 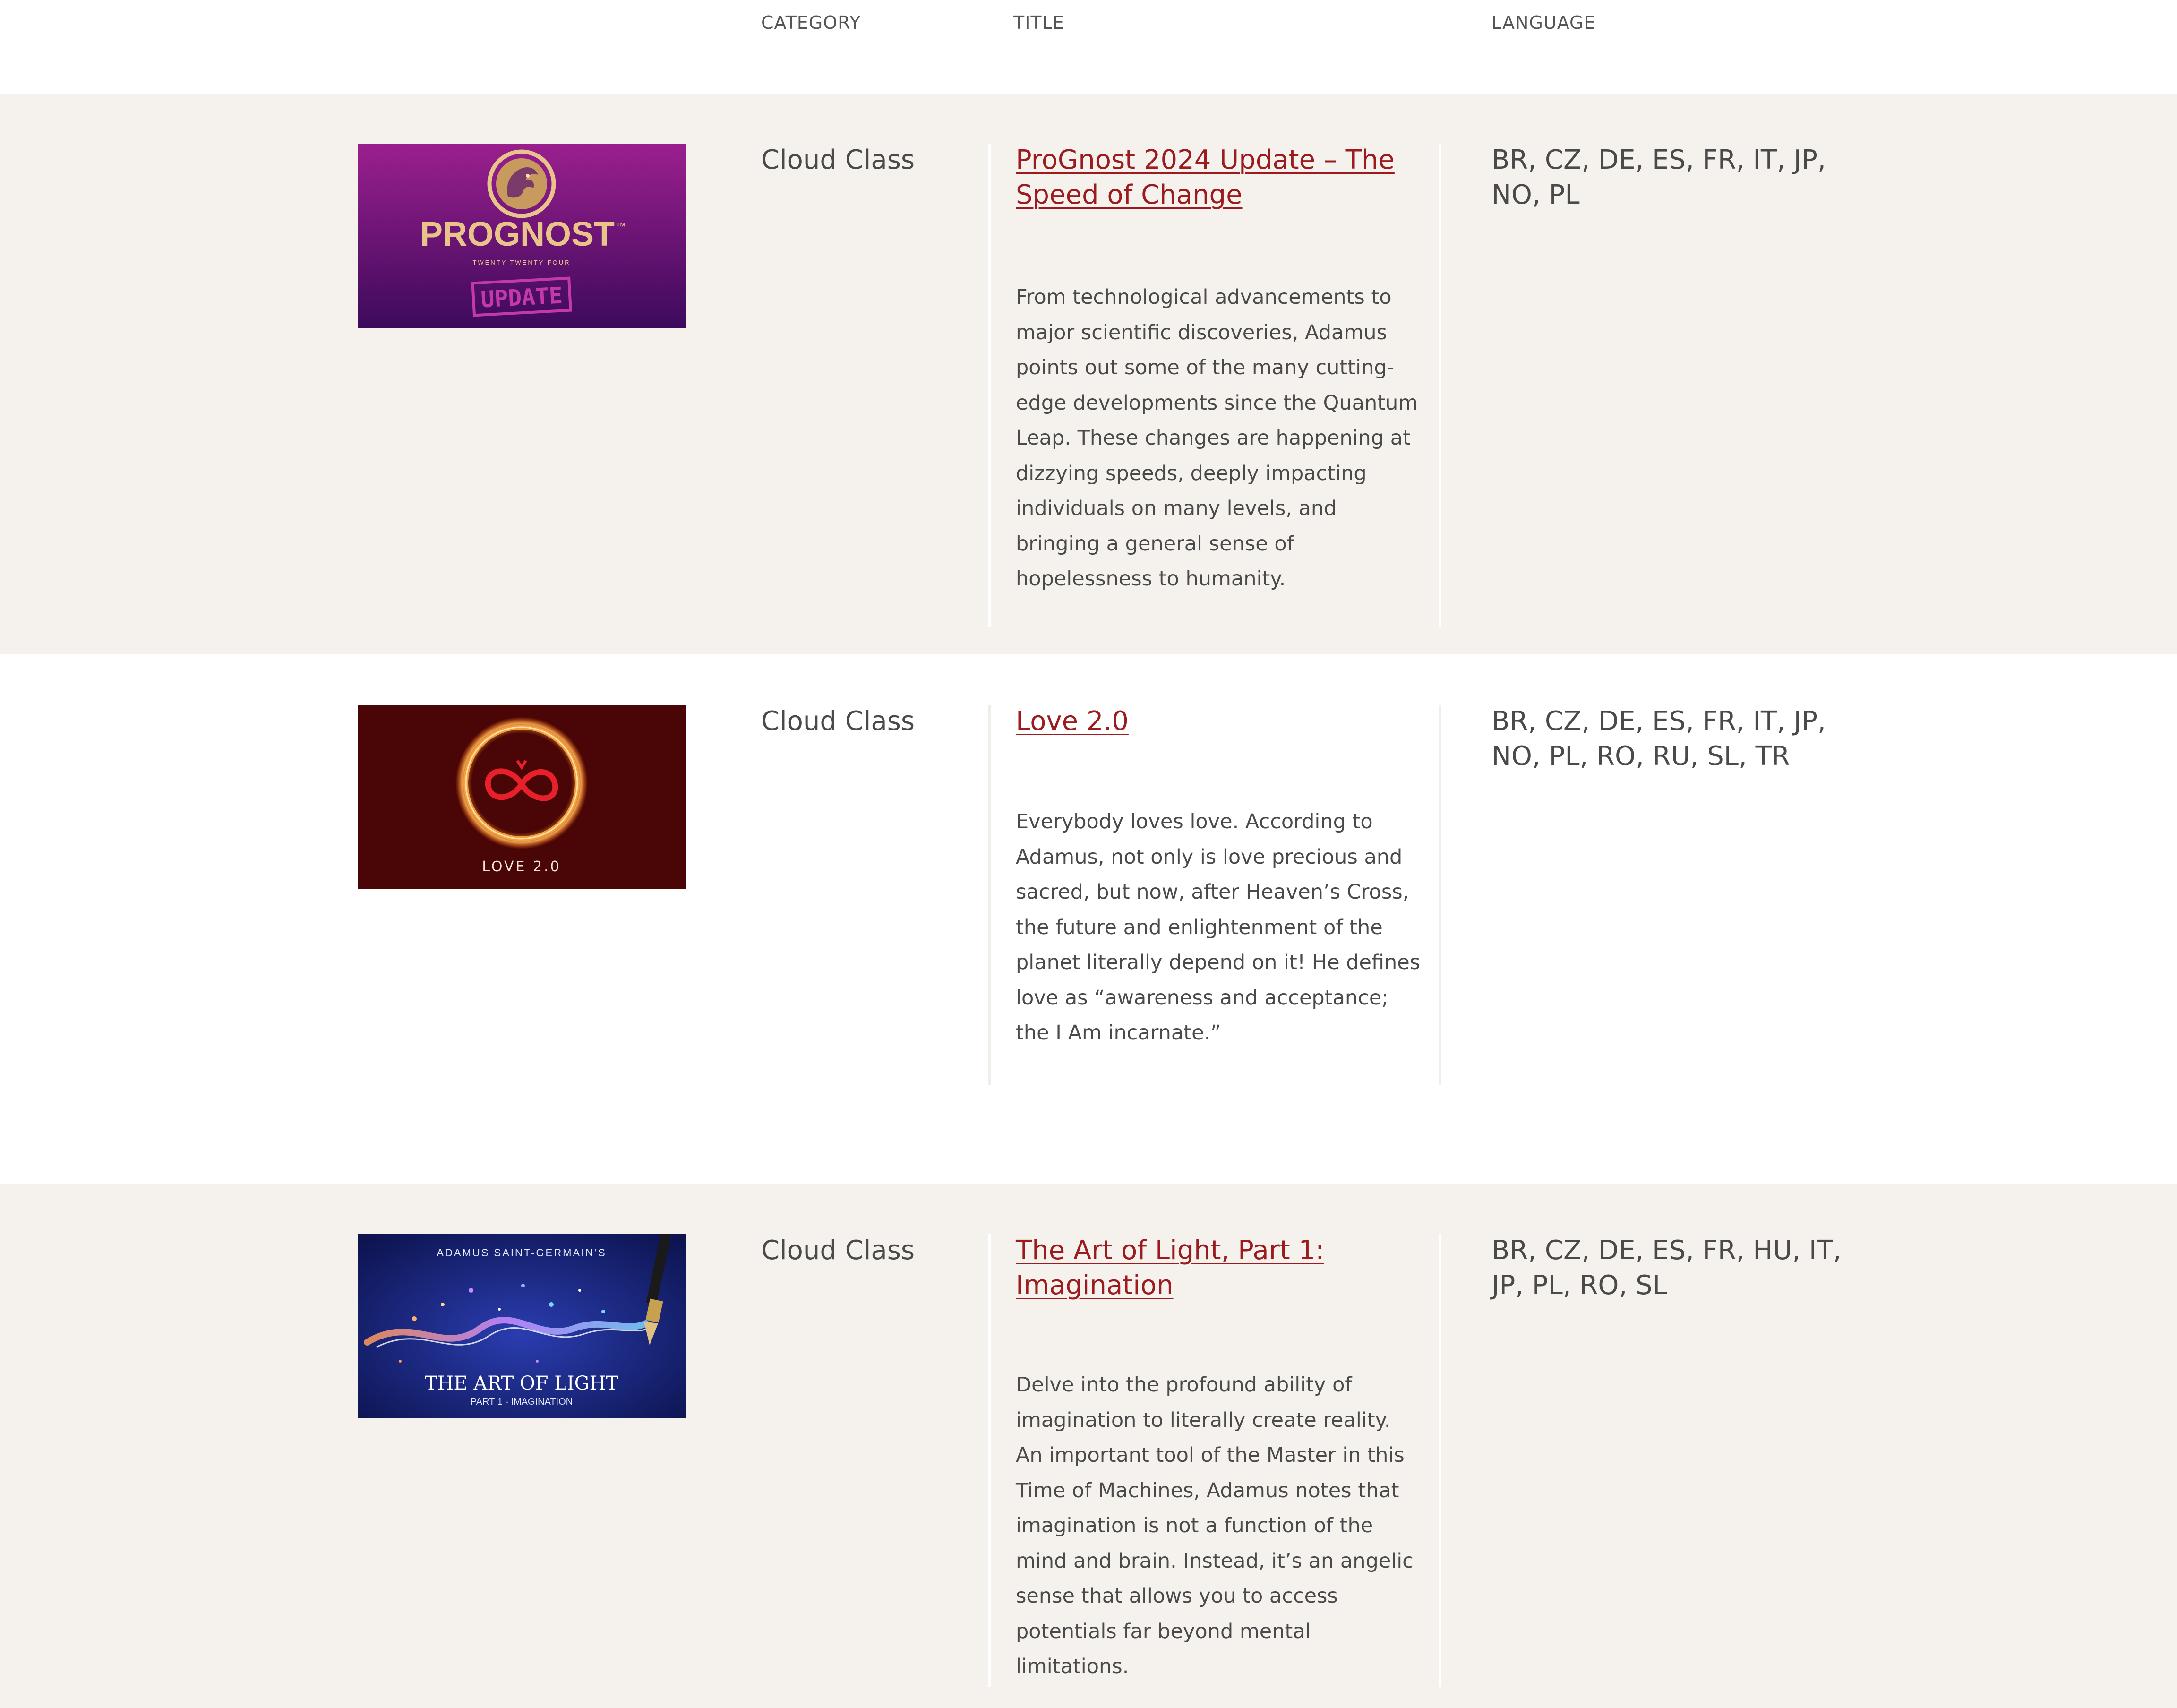 What do you see at coordinates (811, 22) in the screenshot?
I see `category-column-header: CATEGORY` at bounding box center [811, 22].